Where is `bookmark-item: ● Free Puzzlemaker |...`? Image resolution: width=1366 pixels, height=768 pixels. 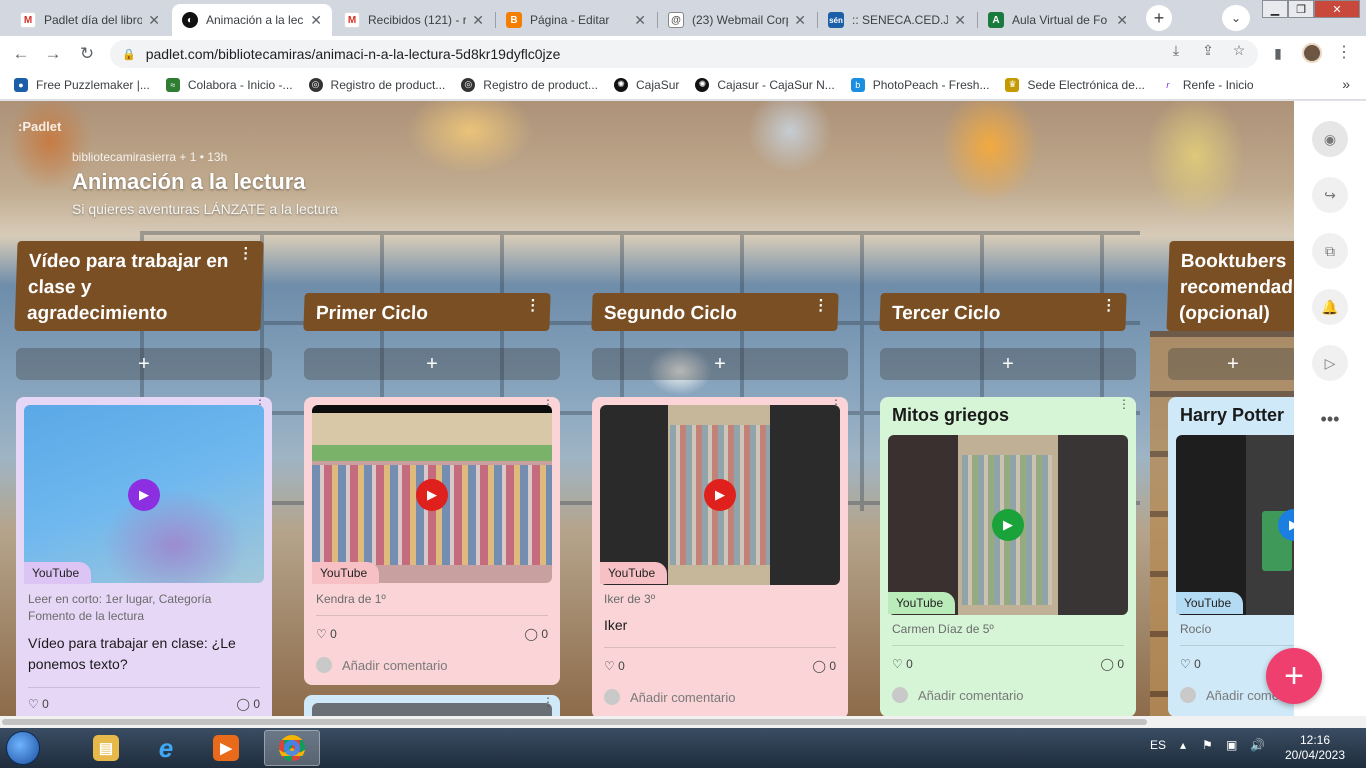 bookmark-item: ● Free Puzzlemaker |... is located at coordinates (82, 84).